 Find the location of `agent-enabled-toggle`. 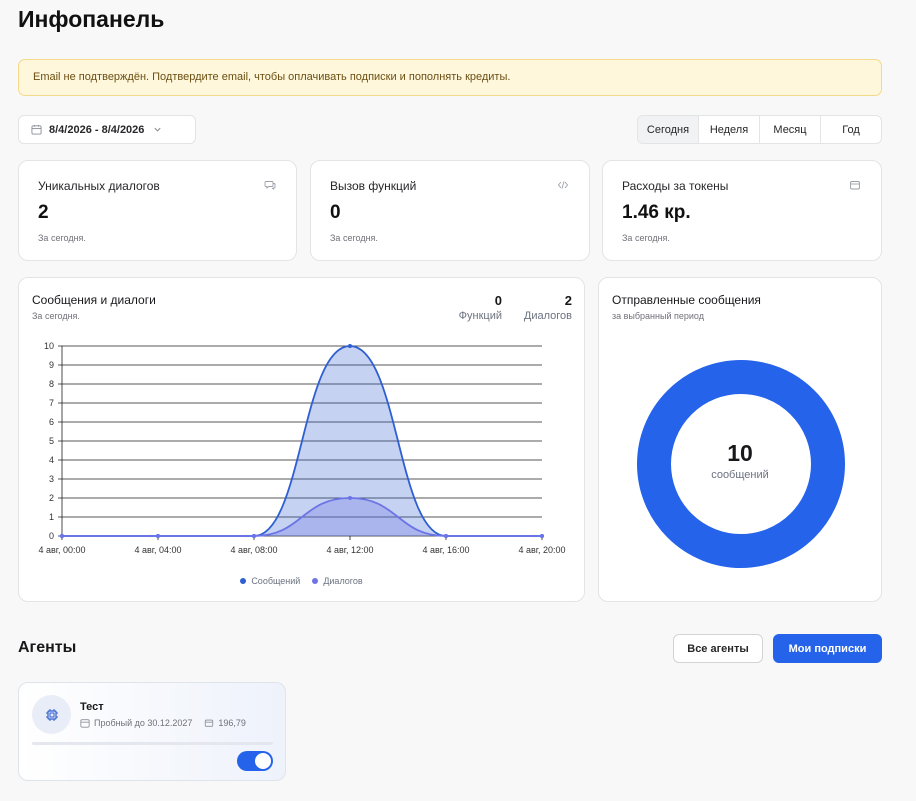

agent-enabled-toggle is located at coordinates (255, 761).